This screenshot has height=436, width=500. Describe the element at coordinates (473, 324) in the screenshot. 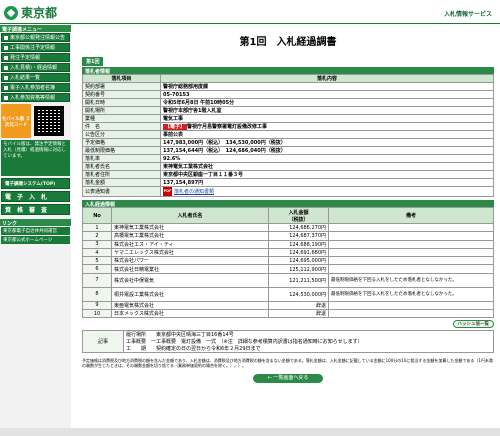

I see `hash-list-button: ハッシュ値一覧` at that location.